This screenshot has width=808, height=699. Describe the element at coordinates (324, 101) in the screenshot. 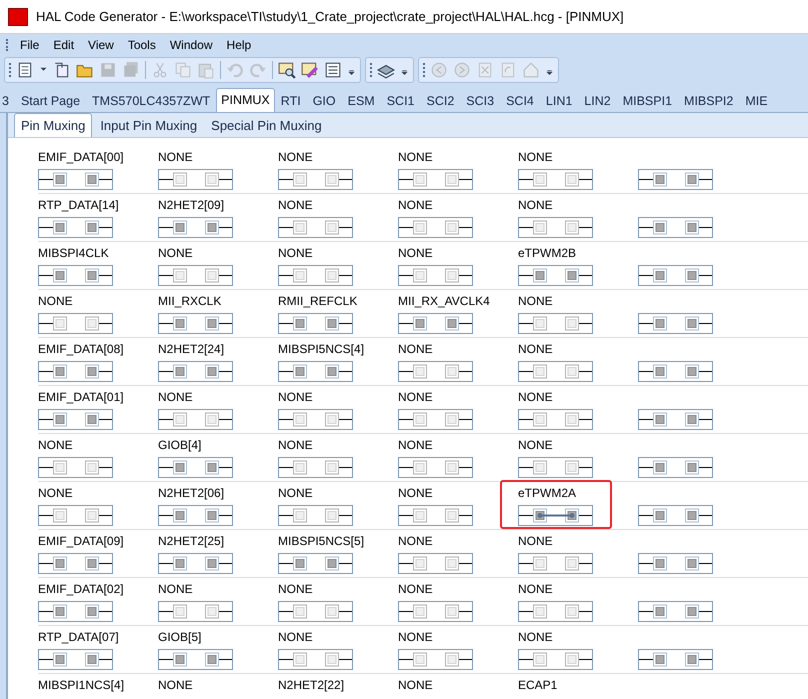

I see `tab: GIO` at that location.